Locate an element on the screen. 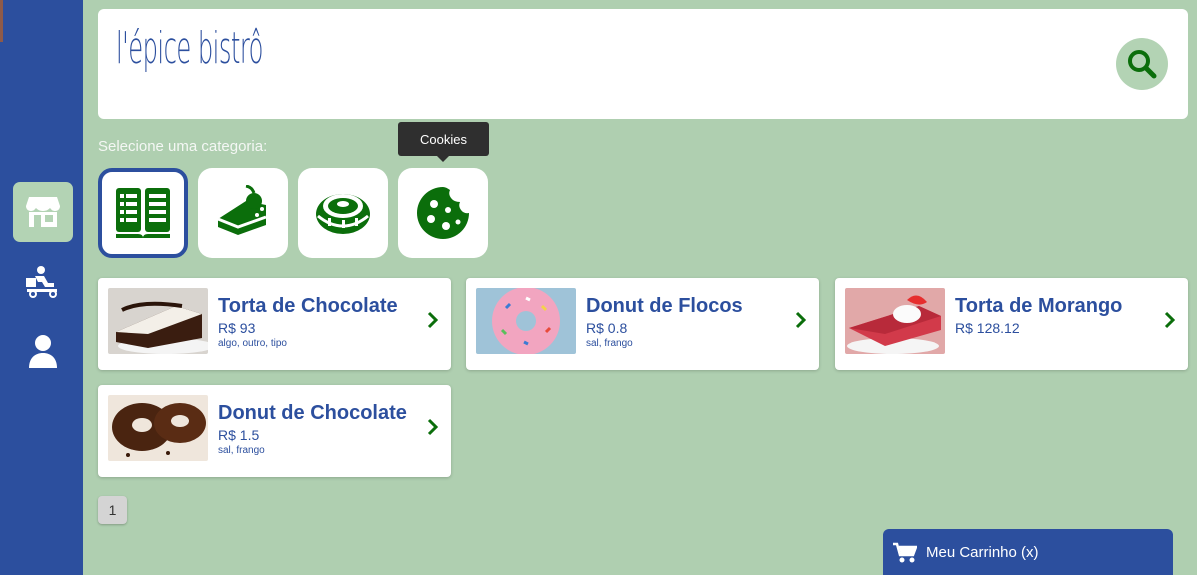 The height and width of the screenshot is (575, 1197). donut-icon is located at coordinates (343, 214).